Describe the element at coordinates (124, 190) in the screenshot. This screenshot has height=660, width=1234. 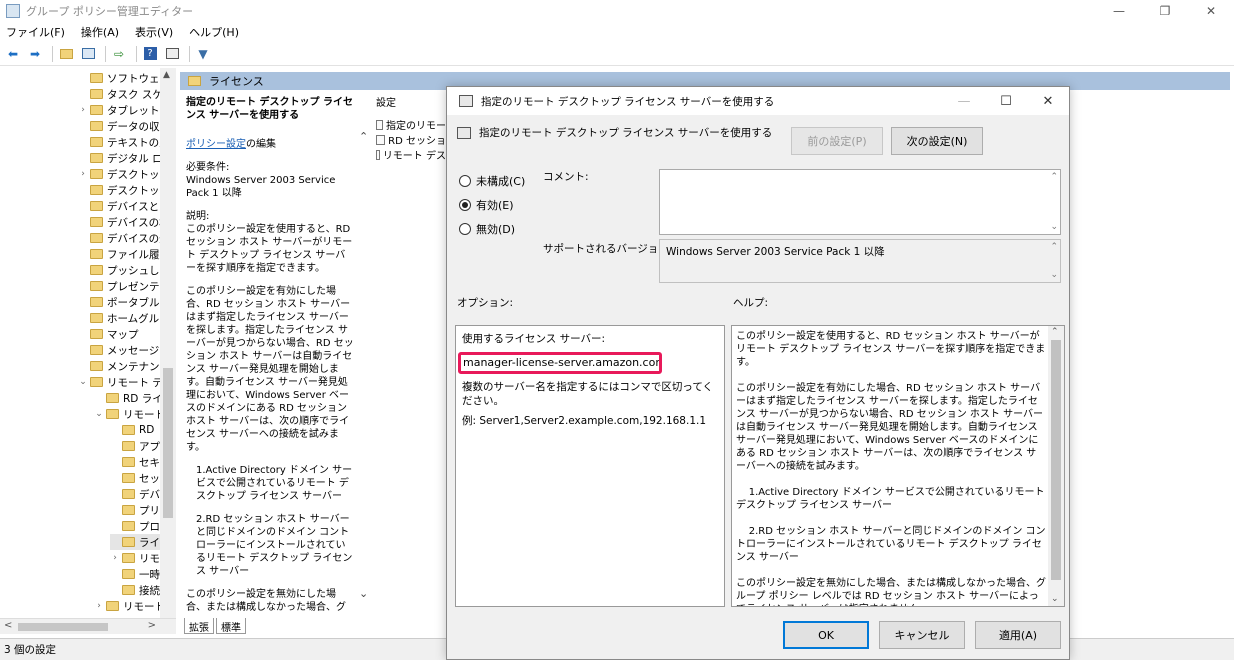
I see `tree-item: デスクトップ` at that location.